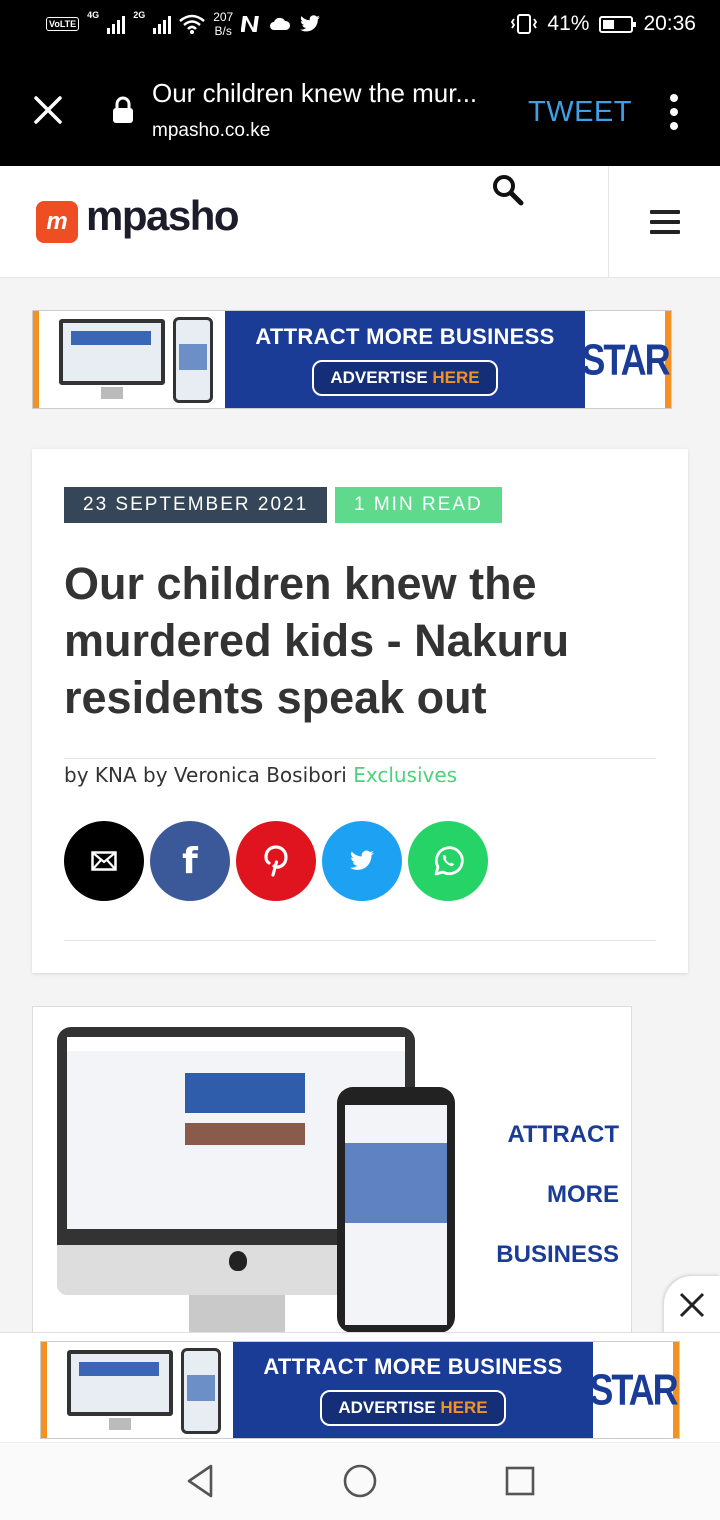  I want to click on pinterest-icon, so click(276, 861).